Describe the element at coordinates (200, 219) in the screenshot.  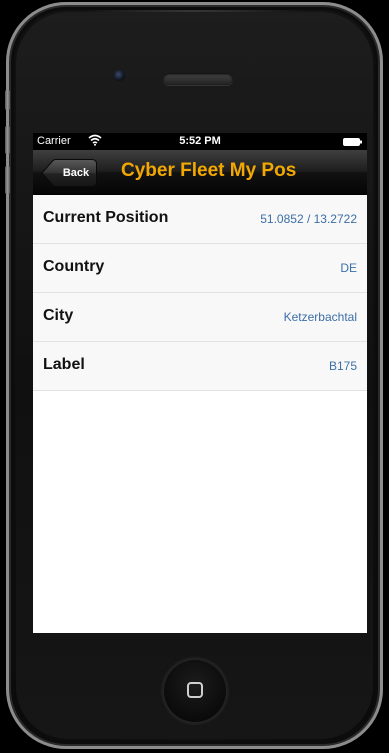
I see `table-row-current-position: Current Position 51.0852 / 13.2722` at that location.